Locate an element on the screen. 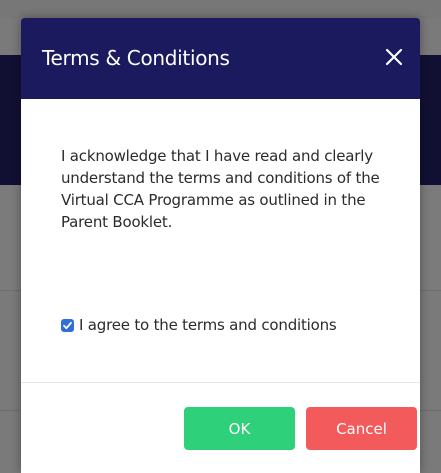 Image resolution: width=441 pixels, height=473 pixels. checkmark-icon is located at coordinates (67, 325).